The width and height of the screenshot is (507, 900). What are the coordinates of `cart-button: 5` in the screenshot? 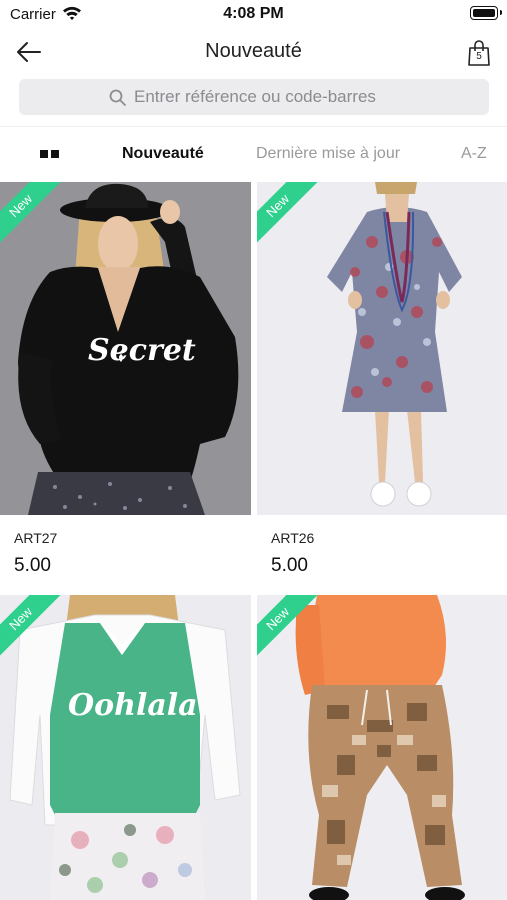 It's located at (479, 53).